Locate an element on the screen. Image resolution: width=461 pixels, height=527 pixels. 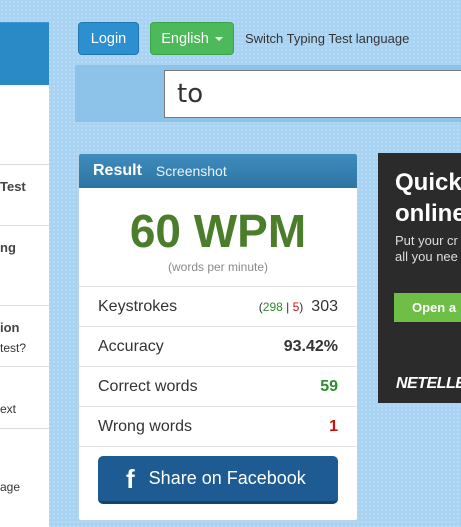
wpm-value: 60 WPM is located at coordinates (218, 231).